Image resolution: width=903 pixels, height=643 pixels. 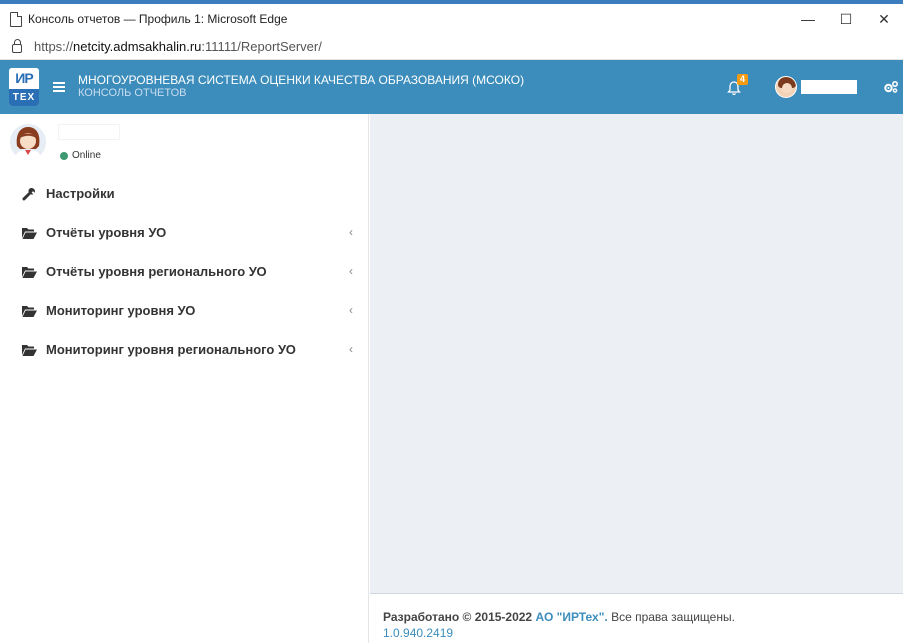 I want to click on user-panel: Online, so click(x=184, y=144).